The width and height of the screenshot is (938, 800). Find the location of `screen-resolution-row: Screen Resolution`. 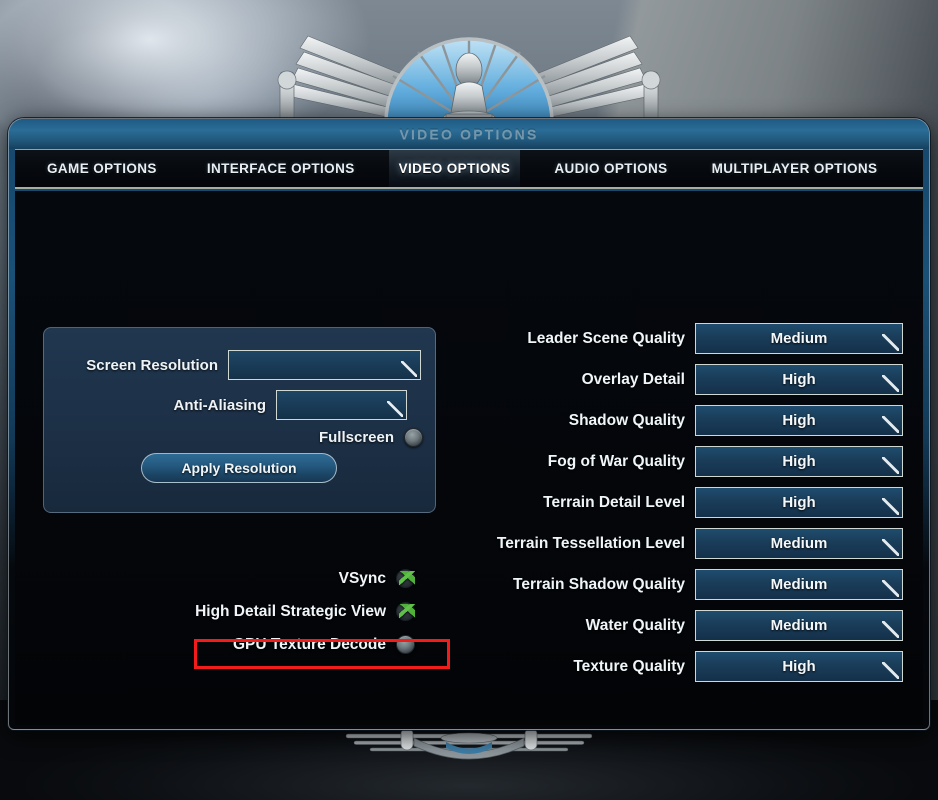

screen-resolution-row: Screen Resolution is located at coordinates (240, 365).